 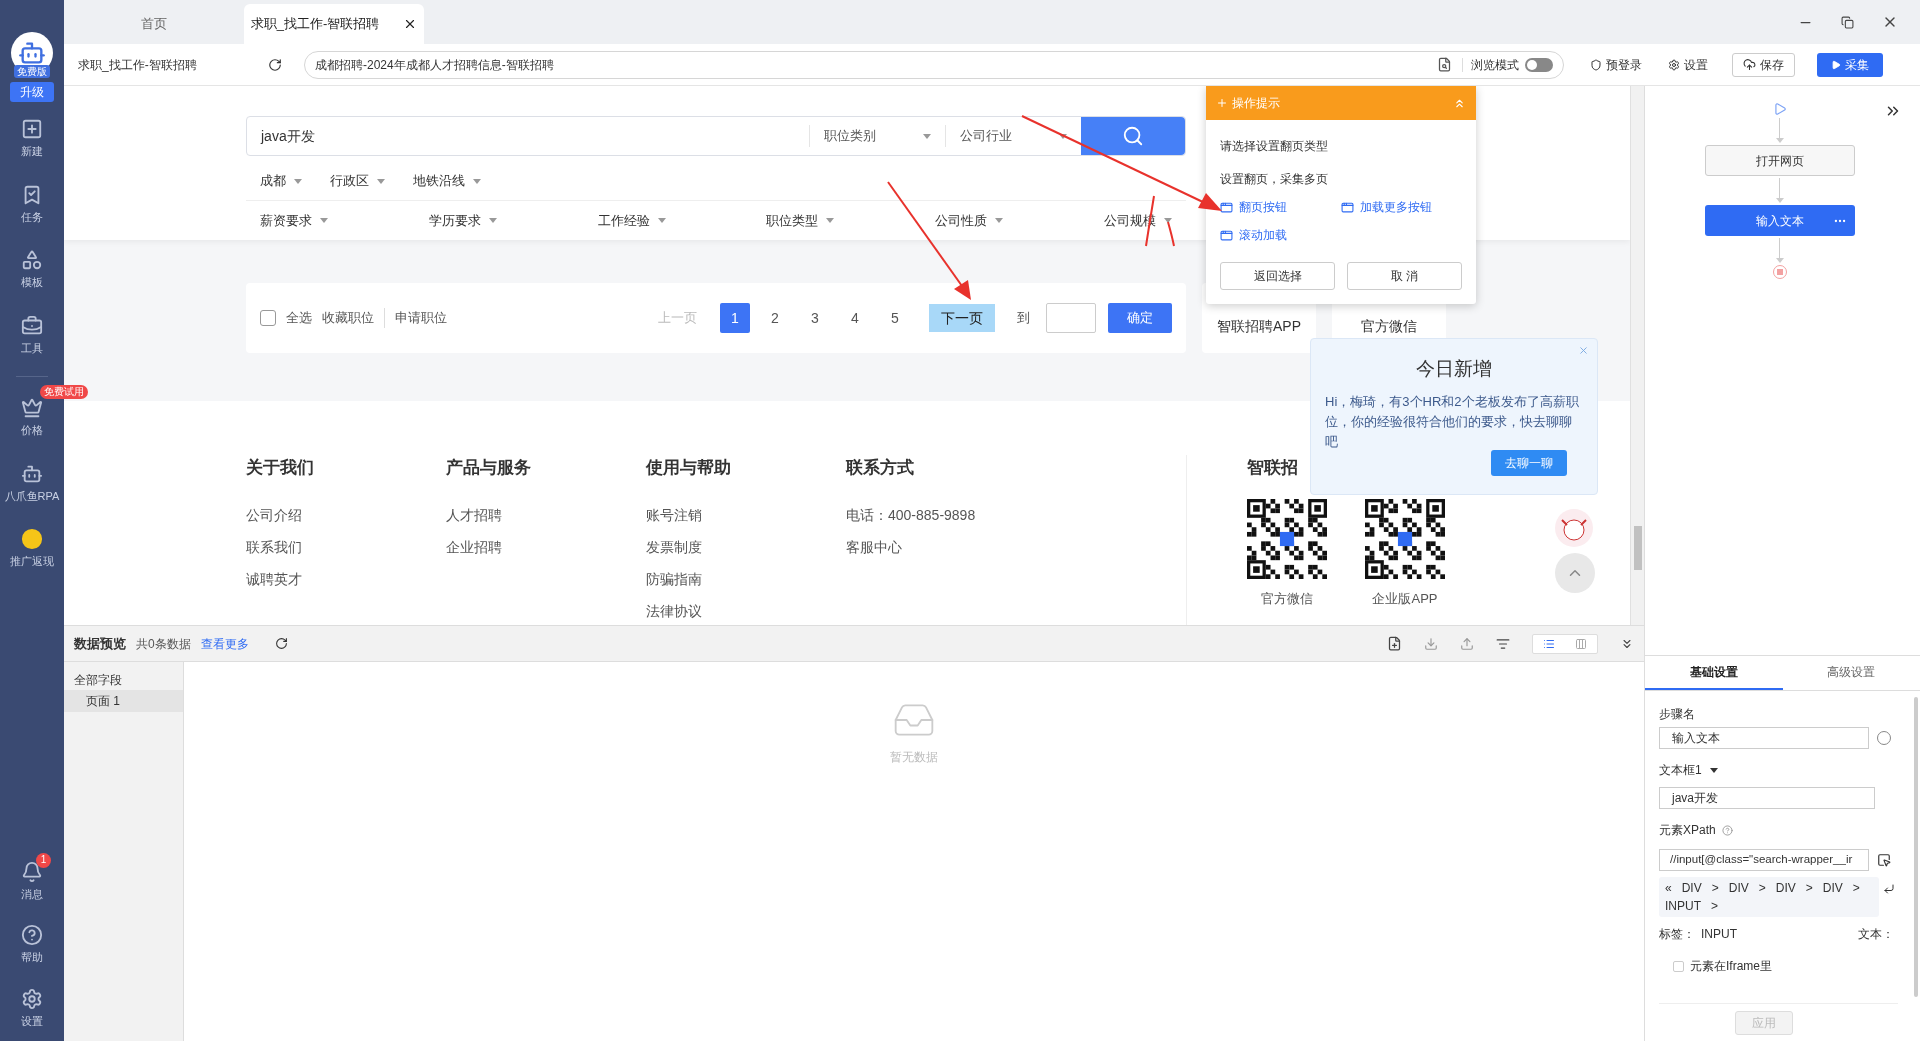 I want to click on qr-caption: 官方微信, so click(x=1287, y=598).